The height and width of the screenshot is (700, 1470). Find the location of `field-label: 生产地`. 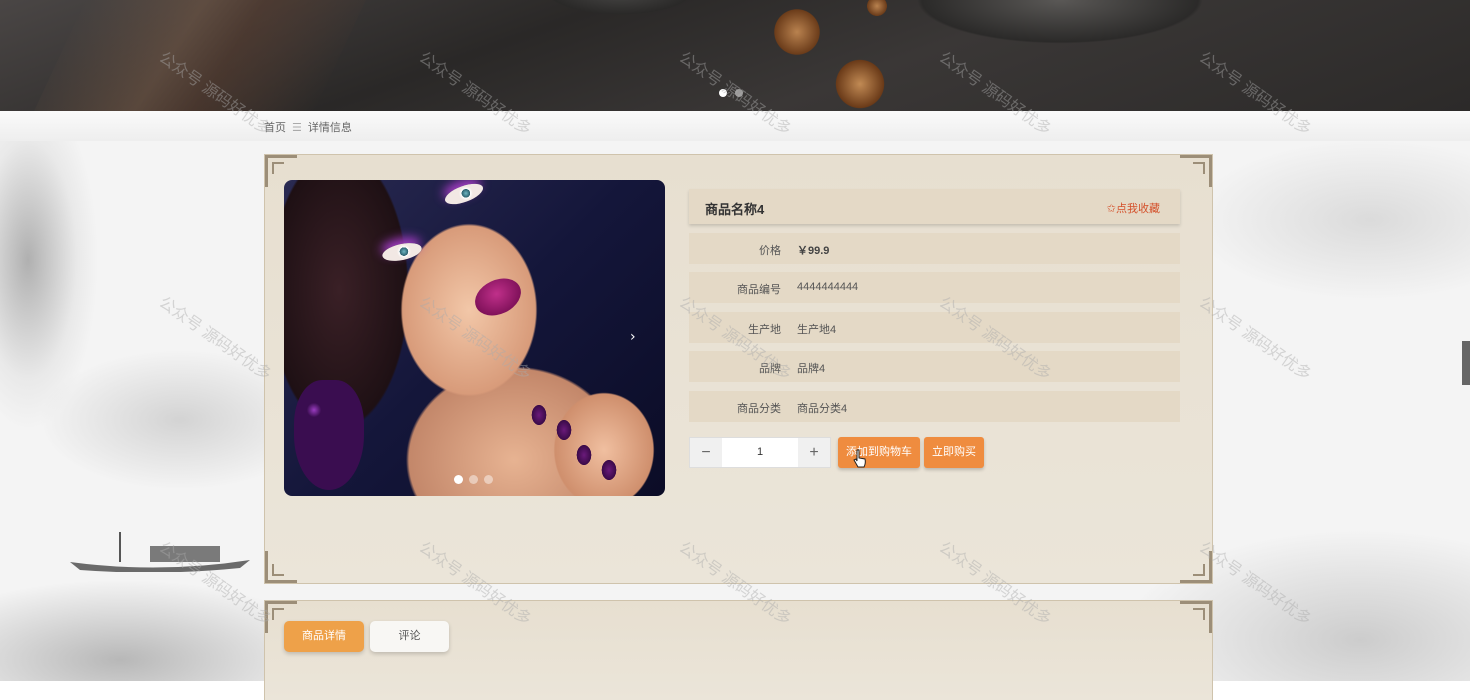

field-label: 生产地 is located at coordinates (764, 330).